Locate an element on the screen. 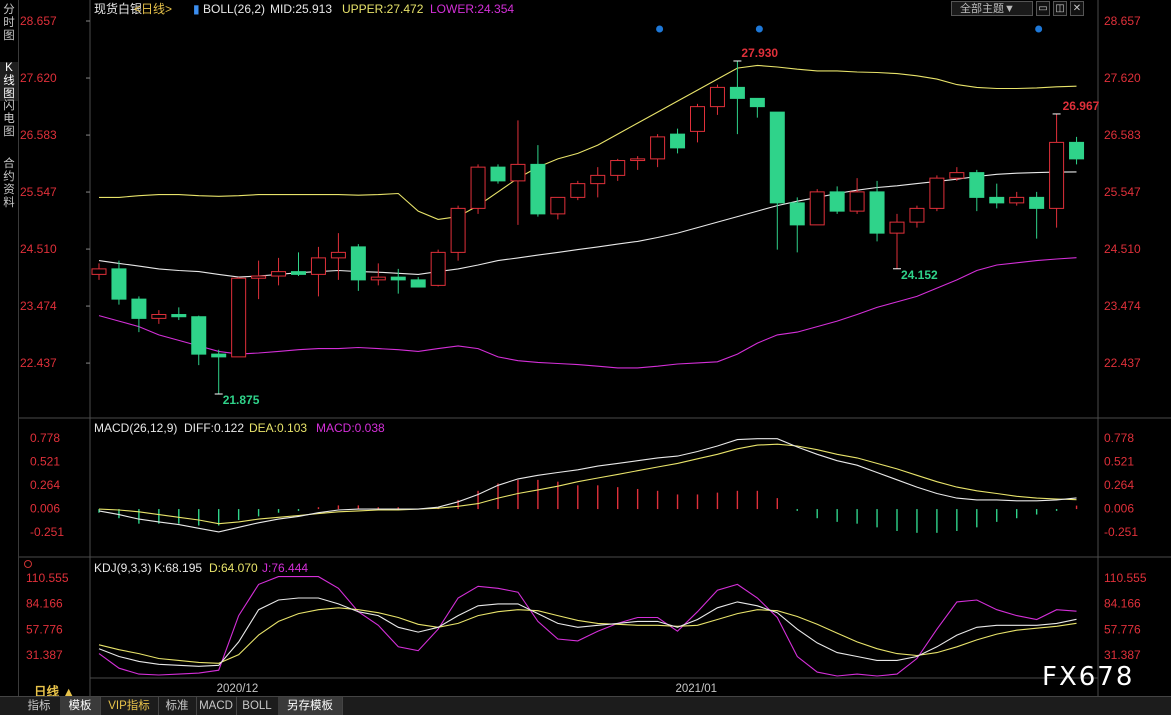 The width and height of the screenshot is (1171, 715). watermark-logo: FX678 is located at coordinates (1088, 677).